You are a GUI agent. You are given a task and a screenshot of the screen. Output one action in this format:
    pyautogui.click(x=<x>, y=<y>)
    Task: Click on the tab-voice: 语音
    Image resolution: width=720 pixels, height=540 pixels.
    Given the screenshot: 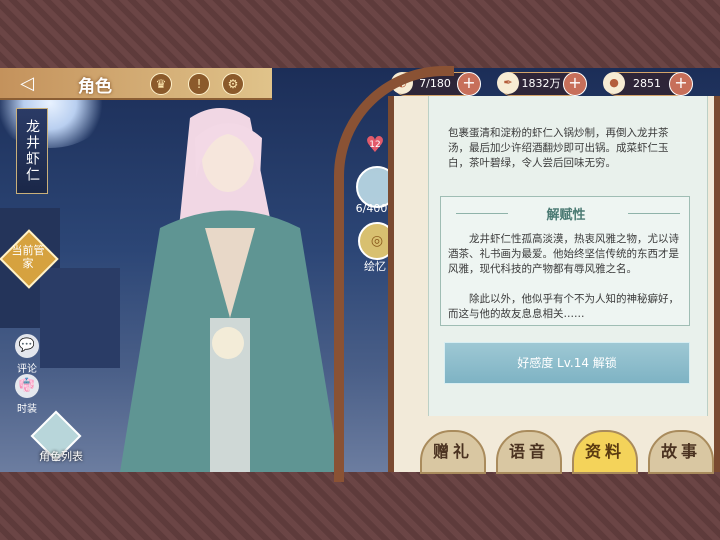 What is the action you would take?
    pyautogui.click(x=529, y=452)
    